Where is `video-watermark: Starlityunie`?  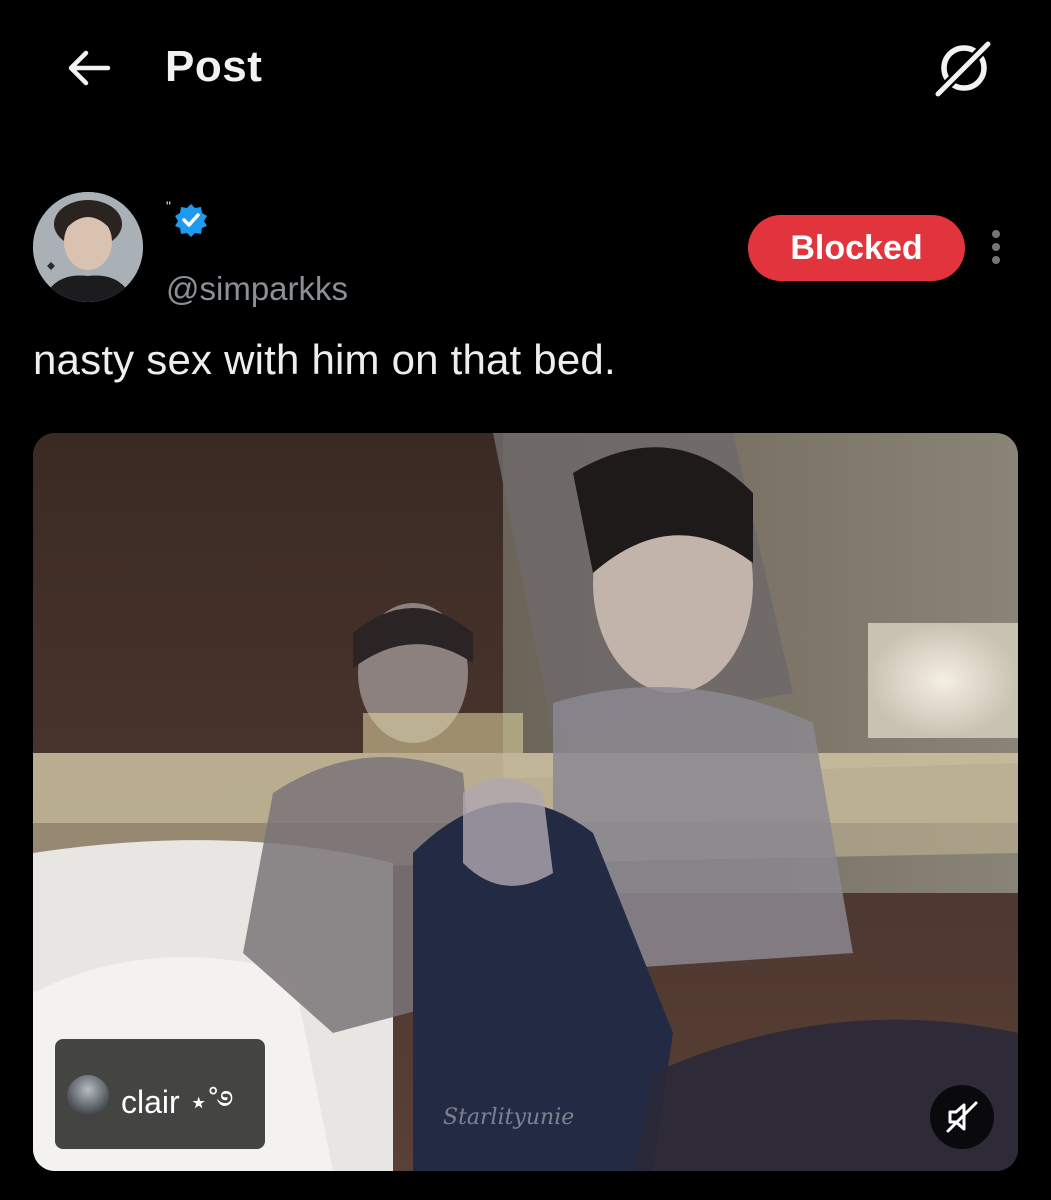
video-watermark: Starlityunie is located at coordinates (509, 1117).